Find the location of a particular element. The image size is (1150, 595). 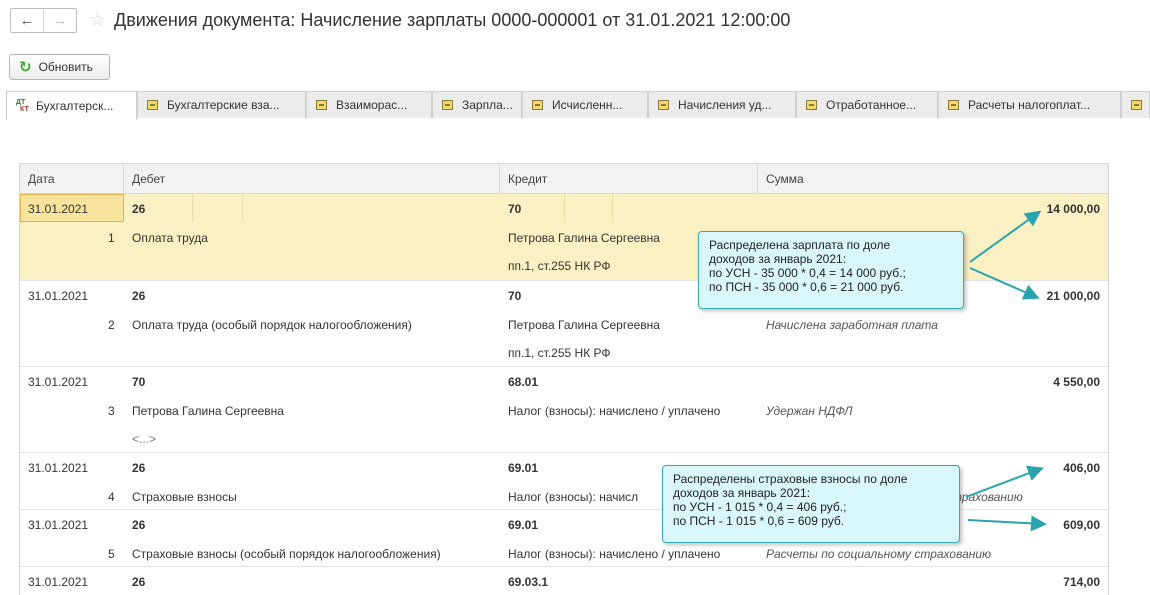

column-amount: Сумма is located at coordinates (933, 179).